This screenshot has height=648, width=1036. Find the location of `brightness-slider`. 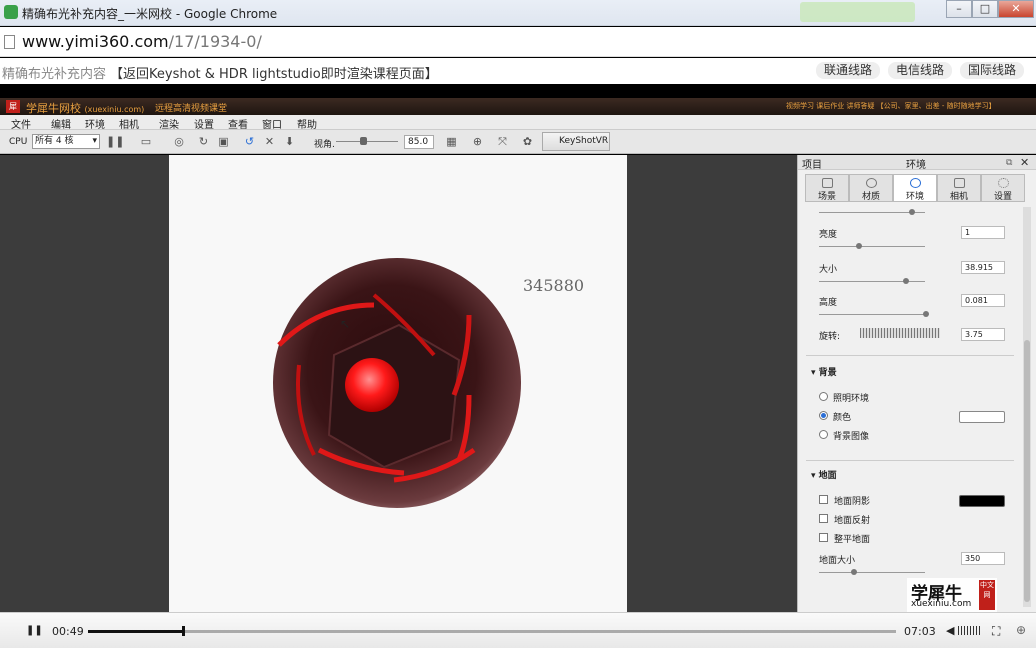

brightness-slider is located at coordinates (872, 246).